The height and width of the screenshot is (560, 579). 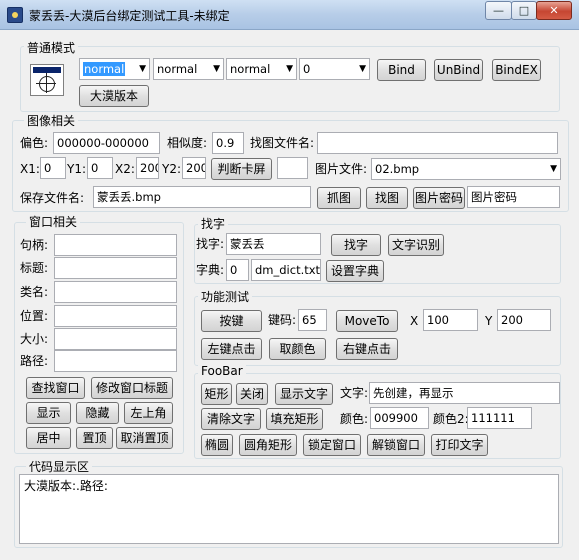 What do you see at coordinates (289, 509) in the screenshot?
I see `code-display-textarea: 大漠版本:.路径:` at bounding box center [289, 509].